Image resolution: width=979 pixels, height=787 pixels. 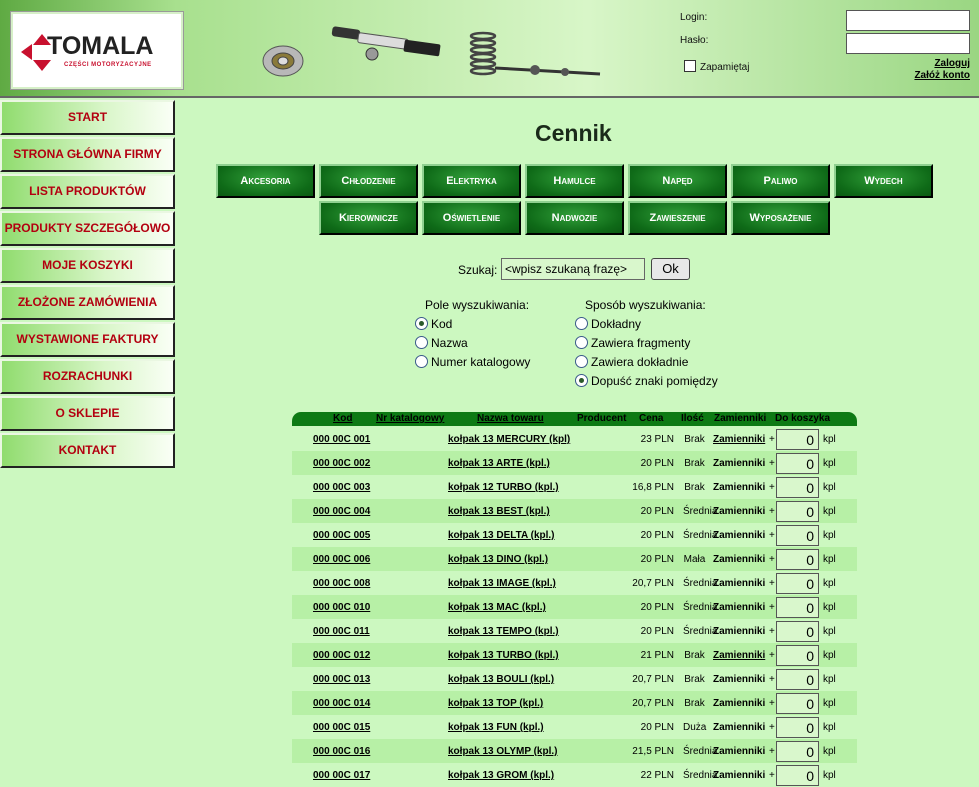 What do you see at coordinates (670, 269) in the screenshot?
I see `search-ok-button: Ok` at bounding box center [670, 269].